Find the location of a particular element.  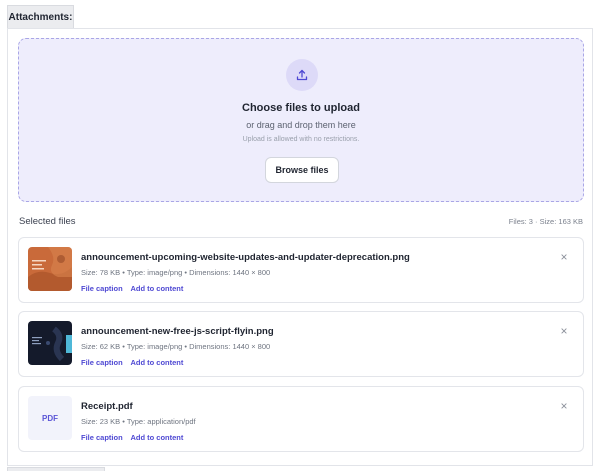

browse-files-button: Browse files is located at coordinates (302, 170).